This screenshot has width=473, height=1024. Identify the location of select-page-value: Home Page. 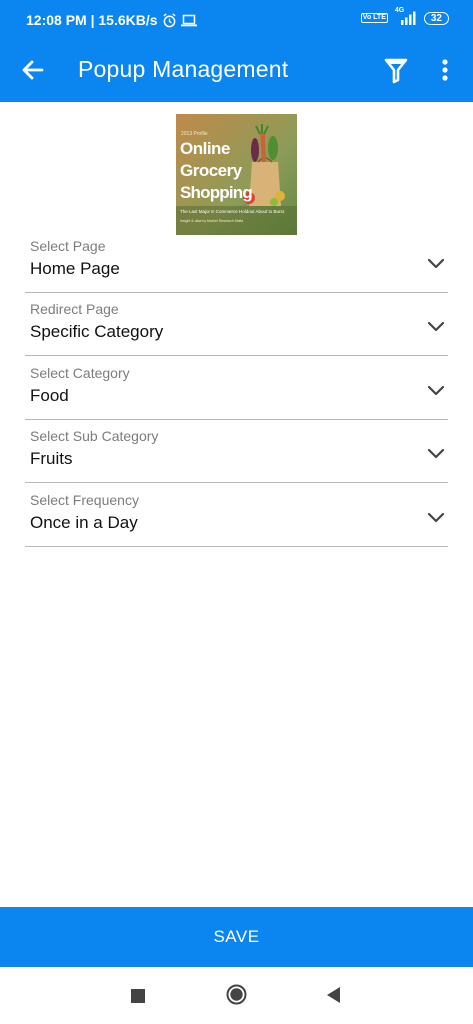
(75, 268).